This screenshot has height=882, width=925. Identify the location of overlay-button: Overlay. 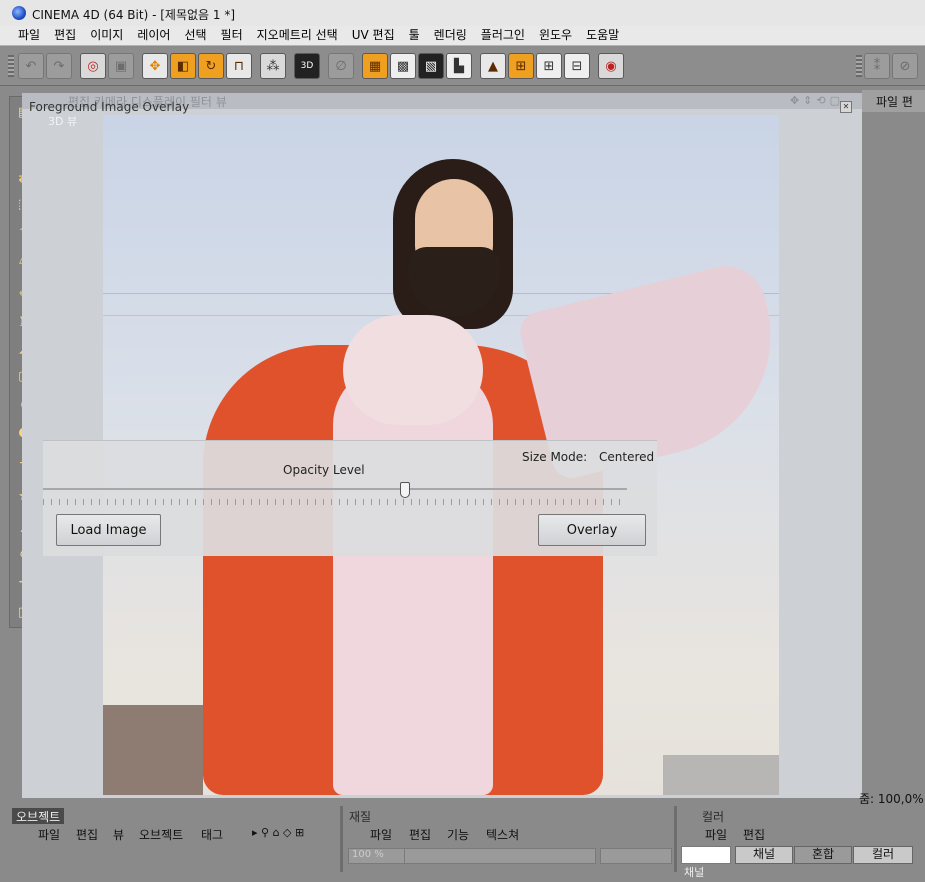
(592, 530).